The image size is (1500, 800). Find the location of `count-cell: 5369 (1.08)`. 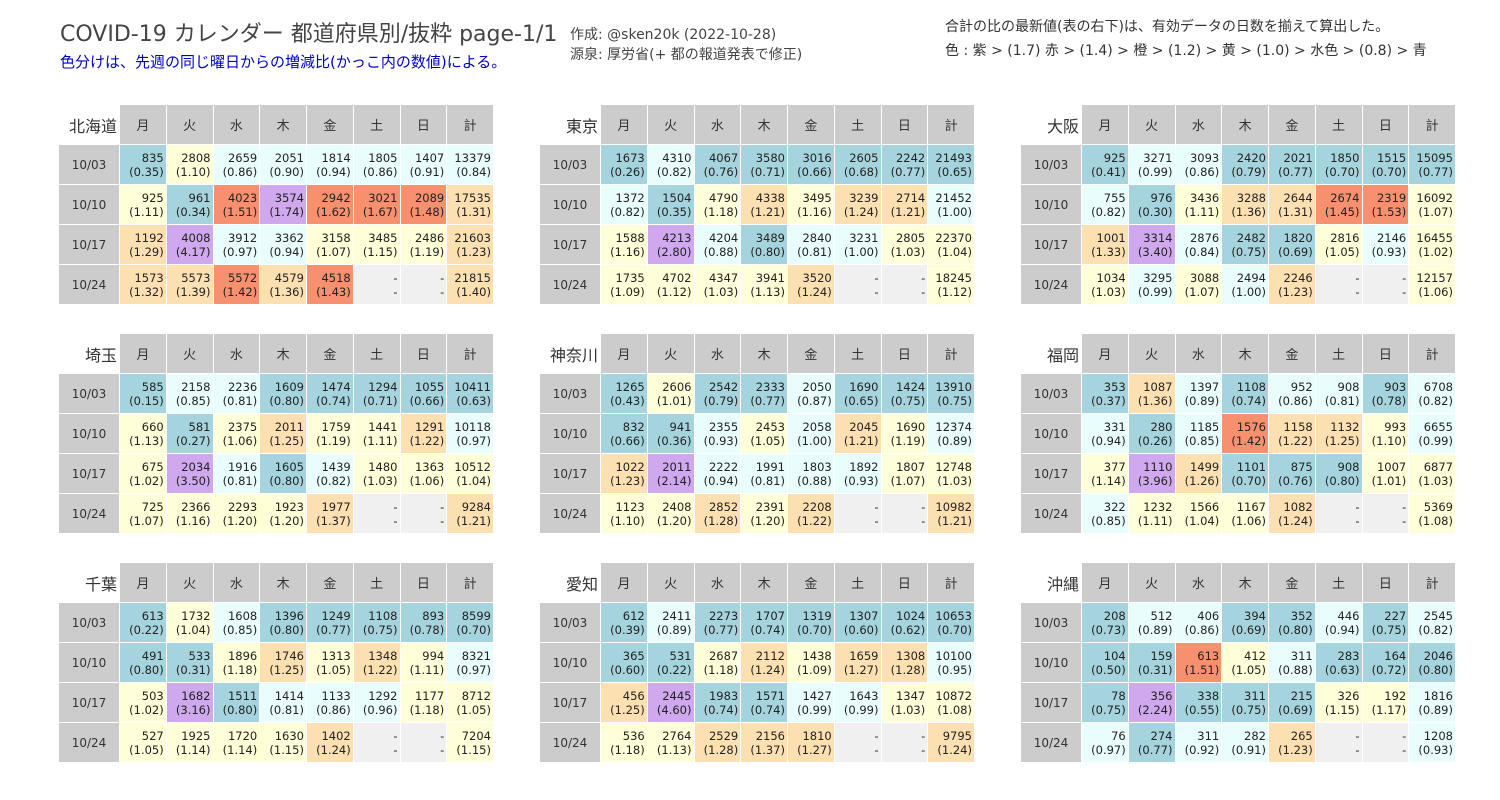

count-cell: 5369 (1.08) is located at coordinates (1432, 513).